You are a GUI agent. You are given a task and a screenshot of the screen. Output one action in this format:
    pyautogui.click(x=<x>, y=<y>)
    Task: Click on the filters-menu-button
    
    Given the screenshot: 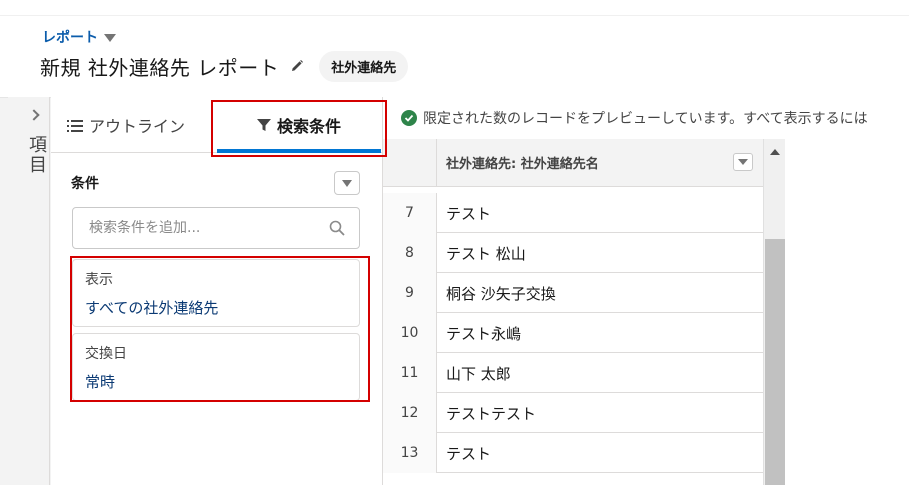 What is the action you would take?
    pyautogui.click(x=347, y=183)
    